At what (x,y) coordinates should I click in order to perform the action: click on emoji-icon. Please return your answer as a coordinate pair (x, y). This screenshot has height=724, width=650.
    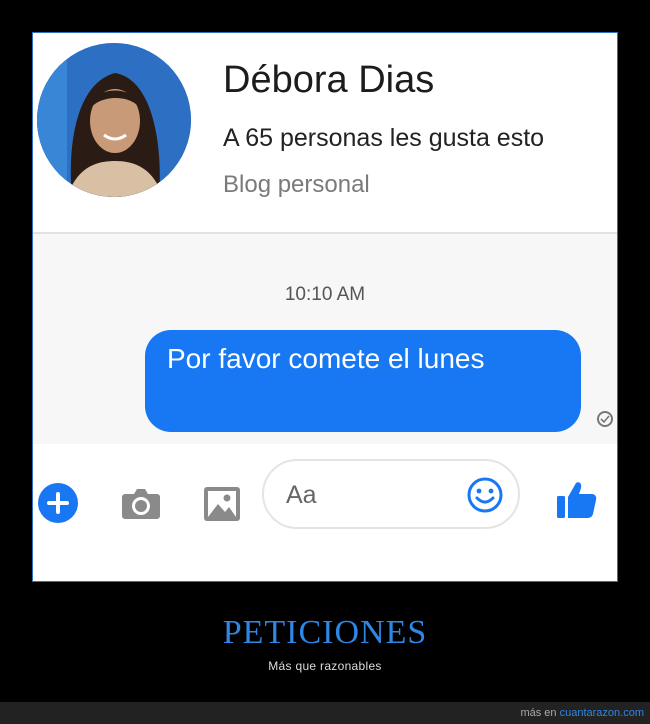
    Looking at the image, I should click on (485, 497).